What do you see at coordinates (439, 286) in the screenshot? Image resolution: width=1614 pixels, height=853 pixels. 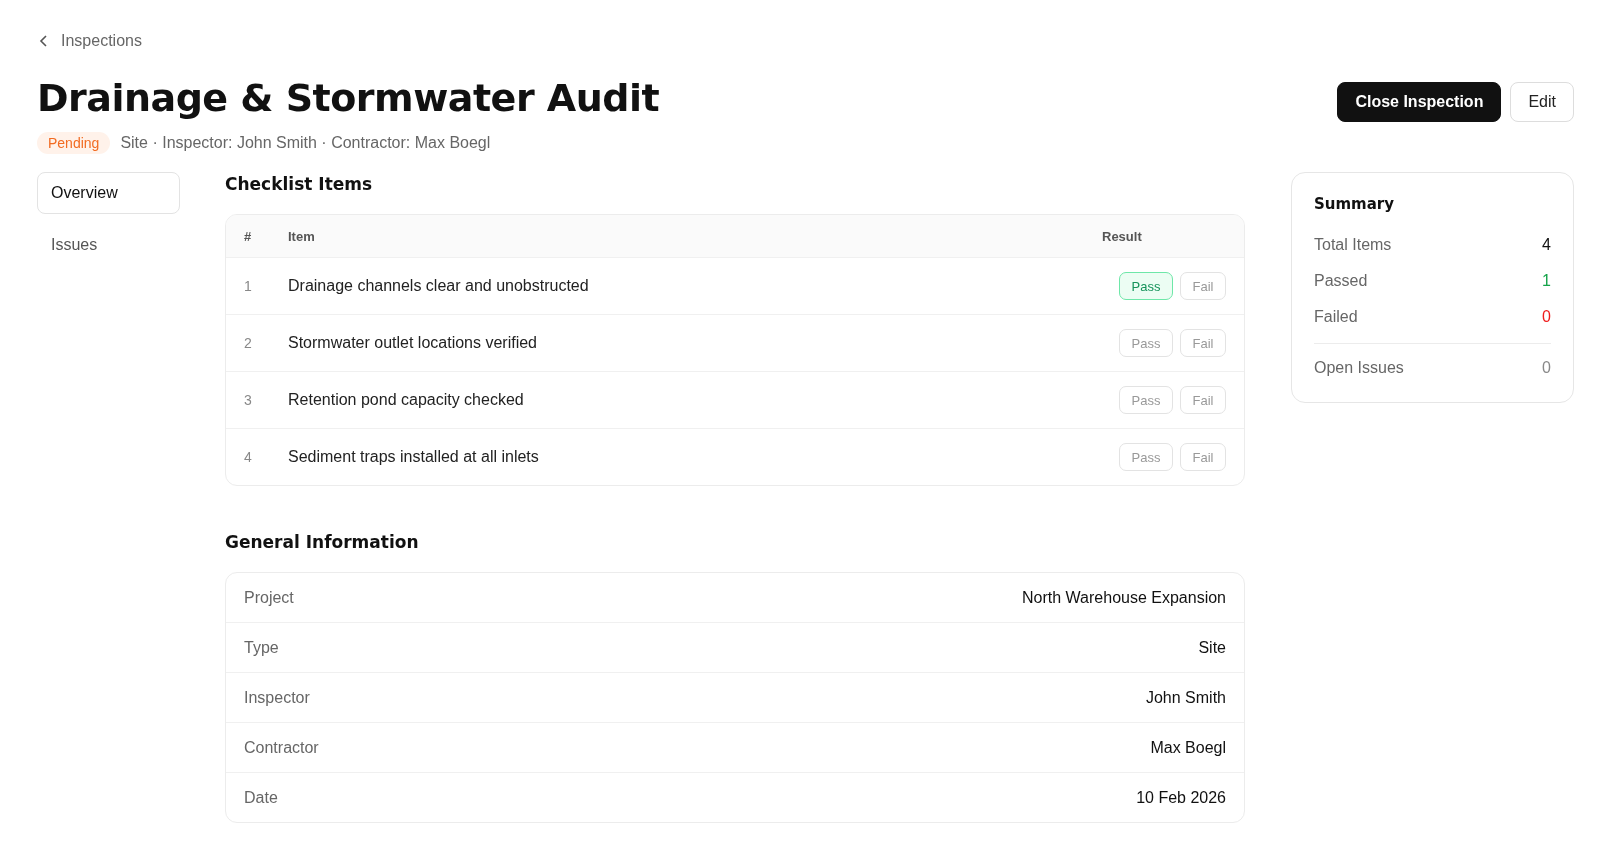 I see `checklist-item: Drainage channels clear and unobstructed` at bounding box center [439, 286].